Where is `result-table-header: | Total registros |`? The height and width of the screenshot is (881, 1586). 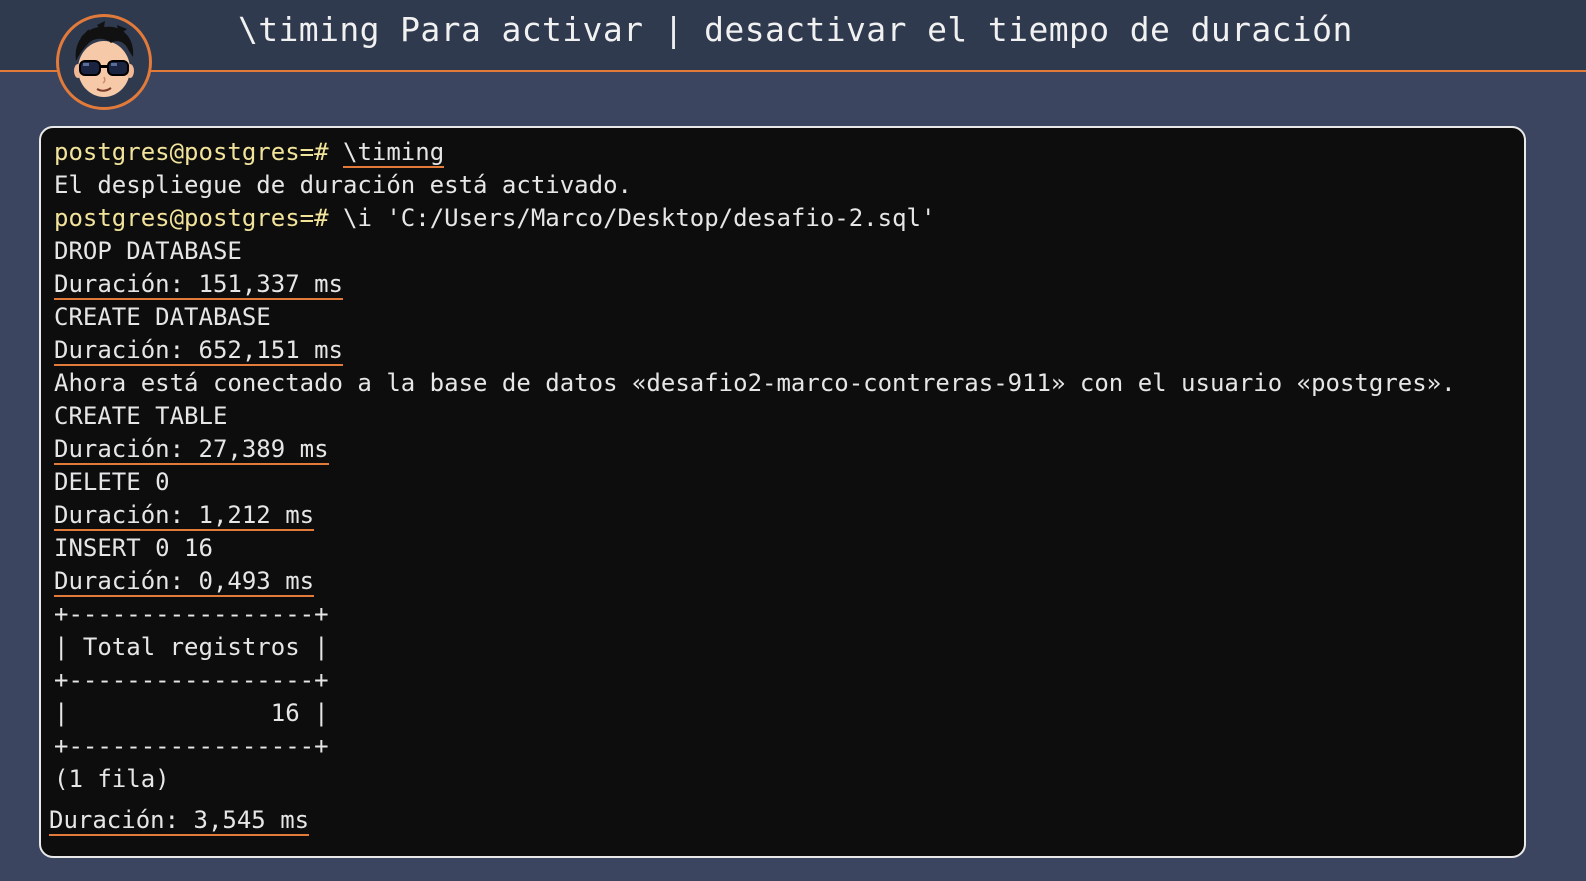 result-table-header: | Total registros | is located at coordinates (191, 647).